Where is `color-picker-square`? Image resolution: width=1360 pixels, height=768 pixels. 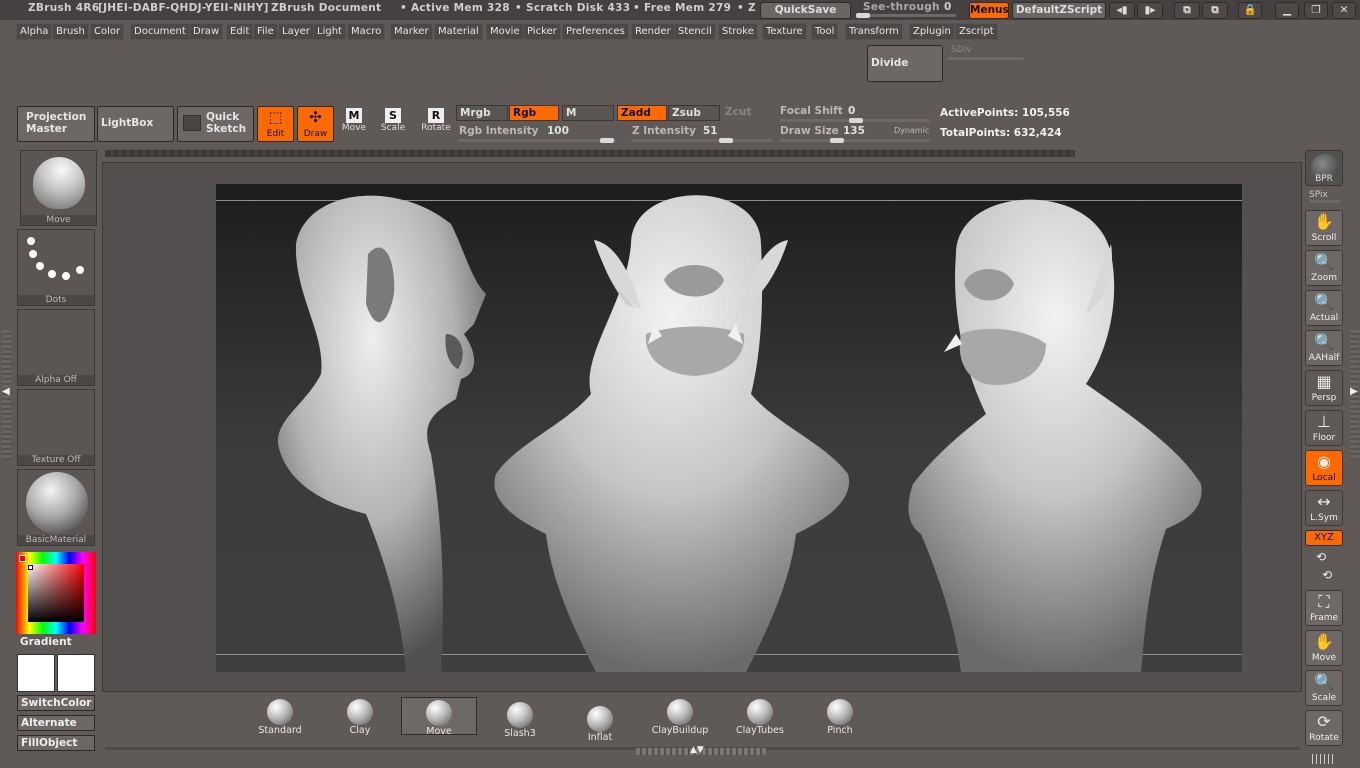
color-picker-square is located at coordinates (56, 593).